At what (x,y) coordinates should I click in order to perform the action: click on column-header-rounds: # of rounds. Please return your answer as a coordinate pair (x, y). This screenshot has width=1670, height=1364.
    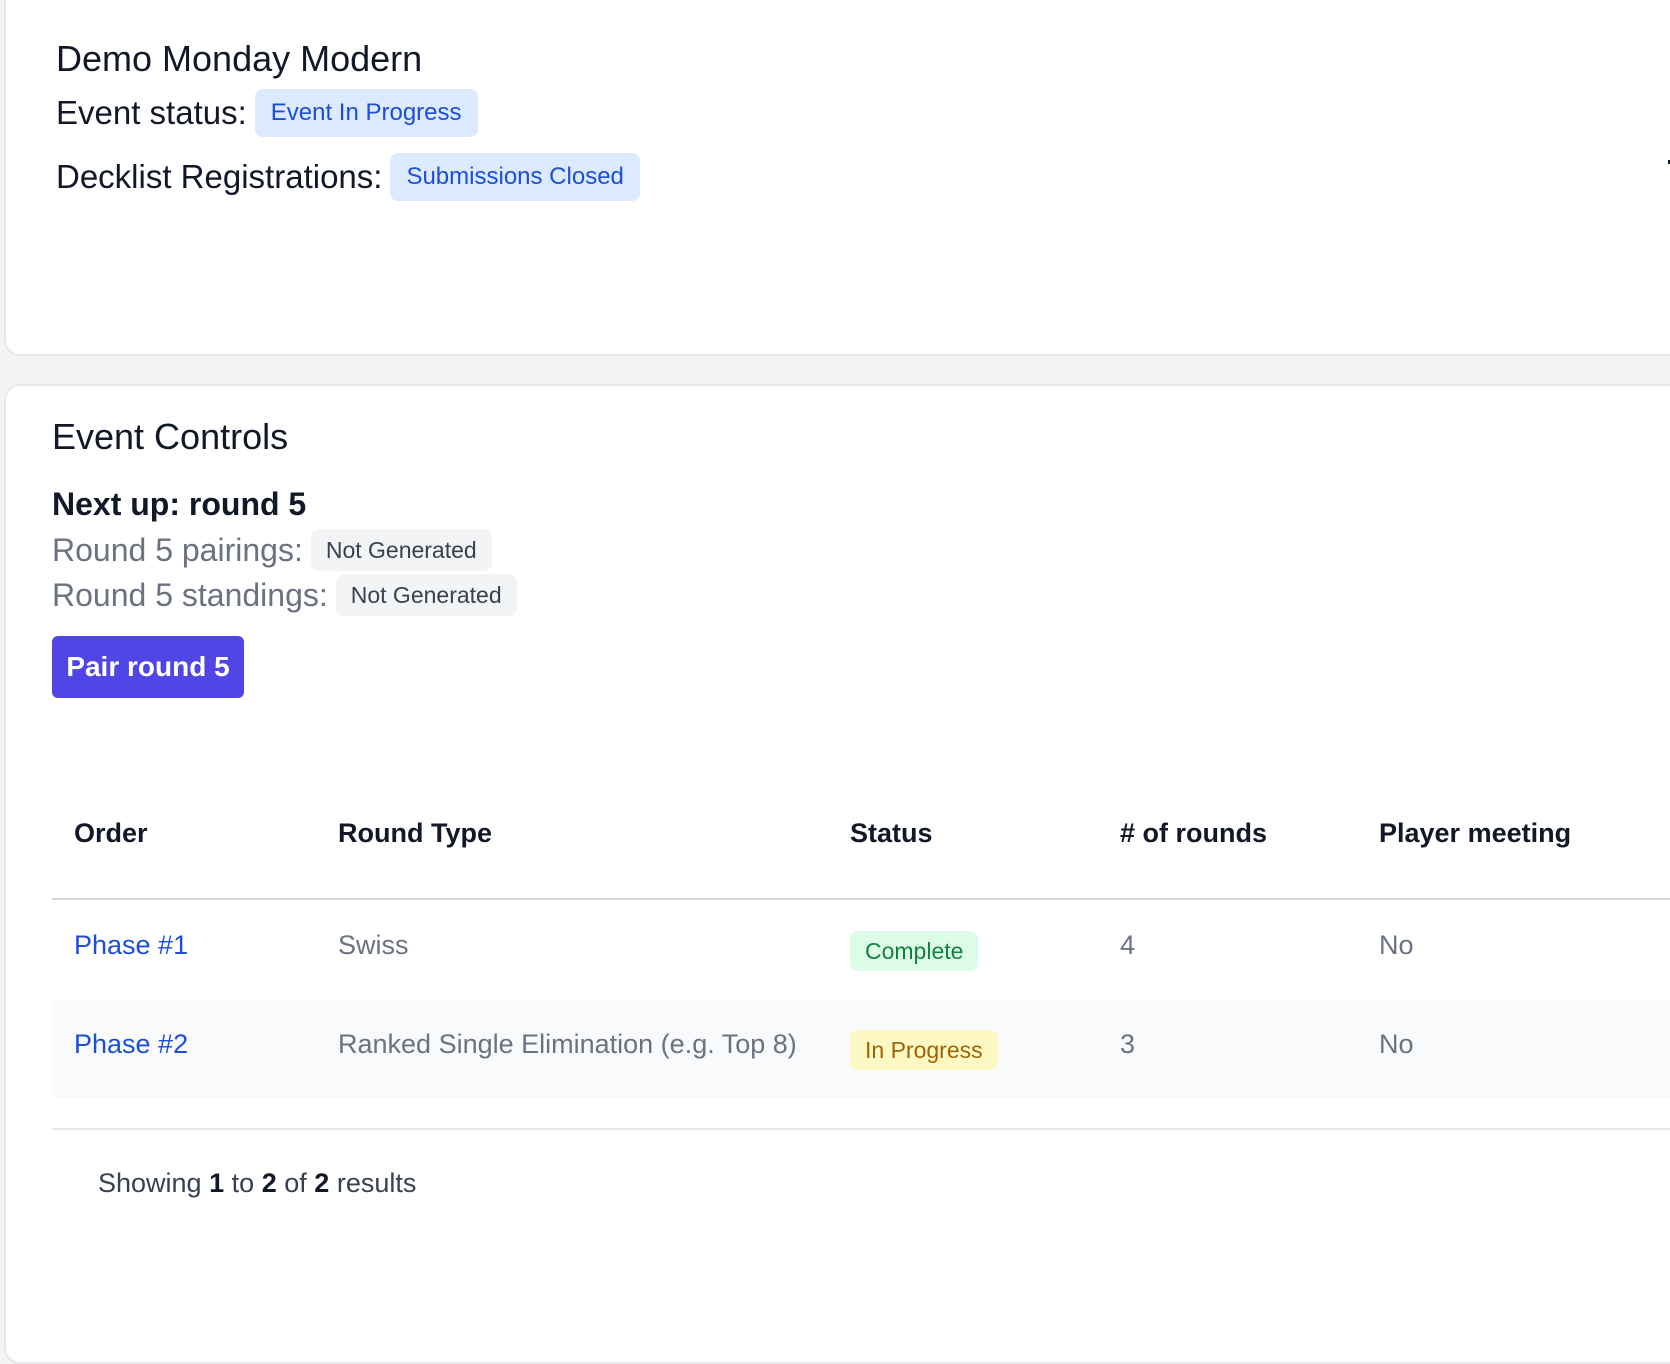
    Looking at the image, I should click on (1193, 833).